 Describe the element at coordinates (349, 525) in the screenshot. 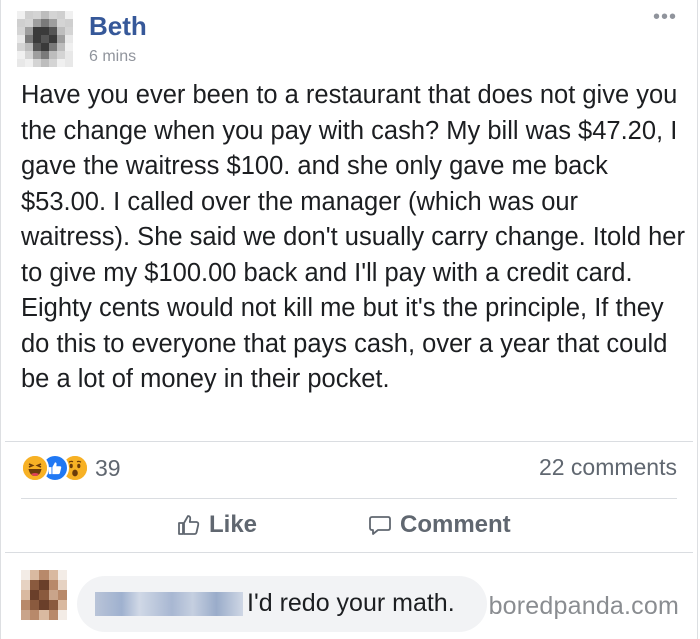

I see `action-bar: Like Comment` at that location.